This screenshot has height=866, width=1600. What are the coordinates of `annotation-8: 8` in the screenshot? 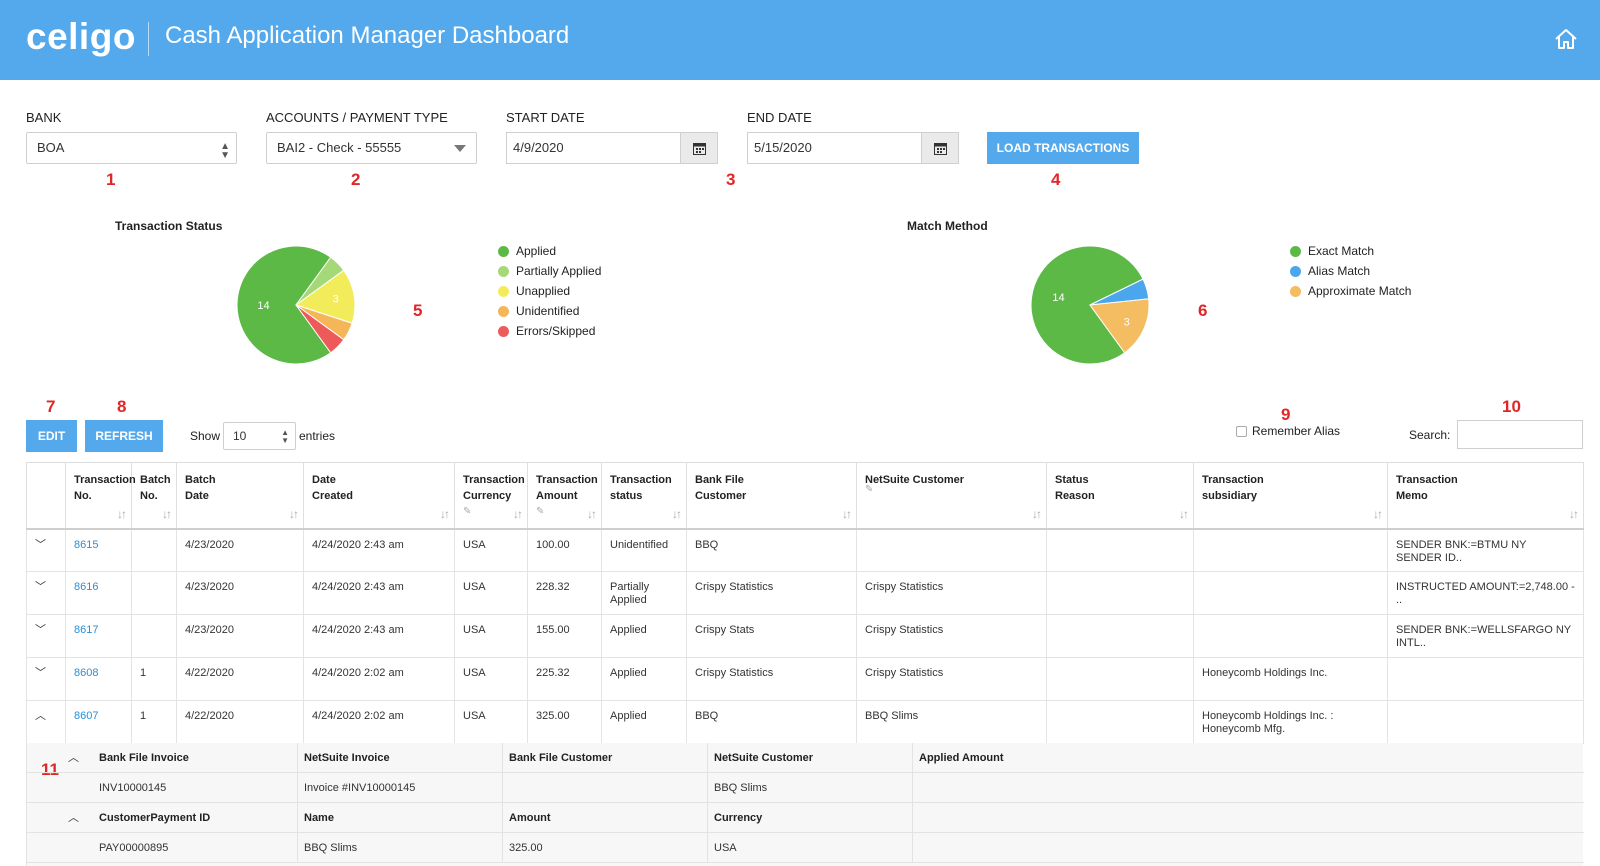 It's located at (122, 406).